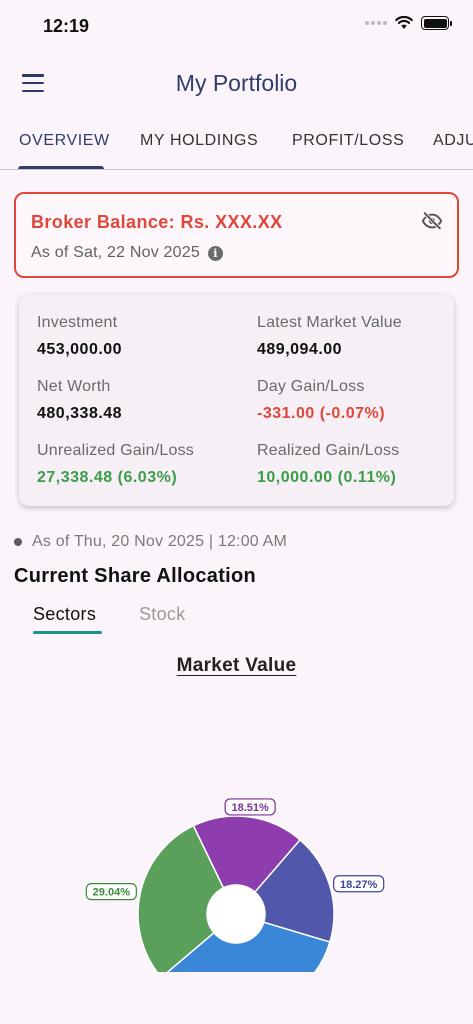 This screenshot has height=1024, width=473. What do you see at coordinates (80, 413) in the screenshot?
I see `metric-value: 480,338.48` at bounding box center [80, 413].